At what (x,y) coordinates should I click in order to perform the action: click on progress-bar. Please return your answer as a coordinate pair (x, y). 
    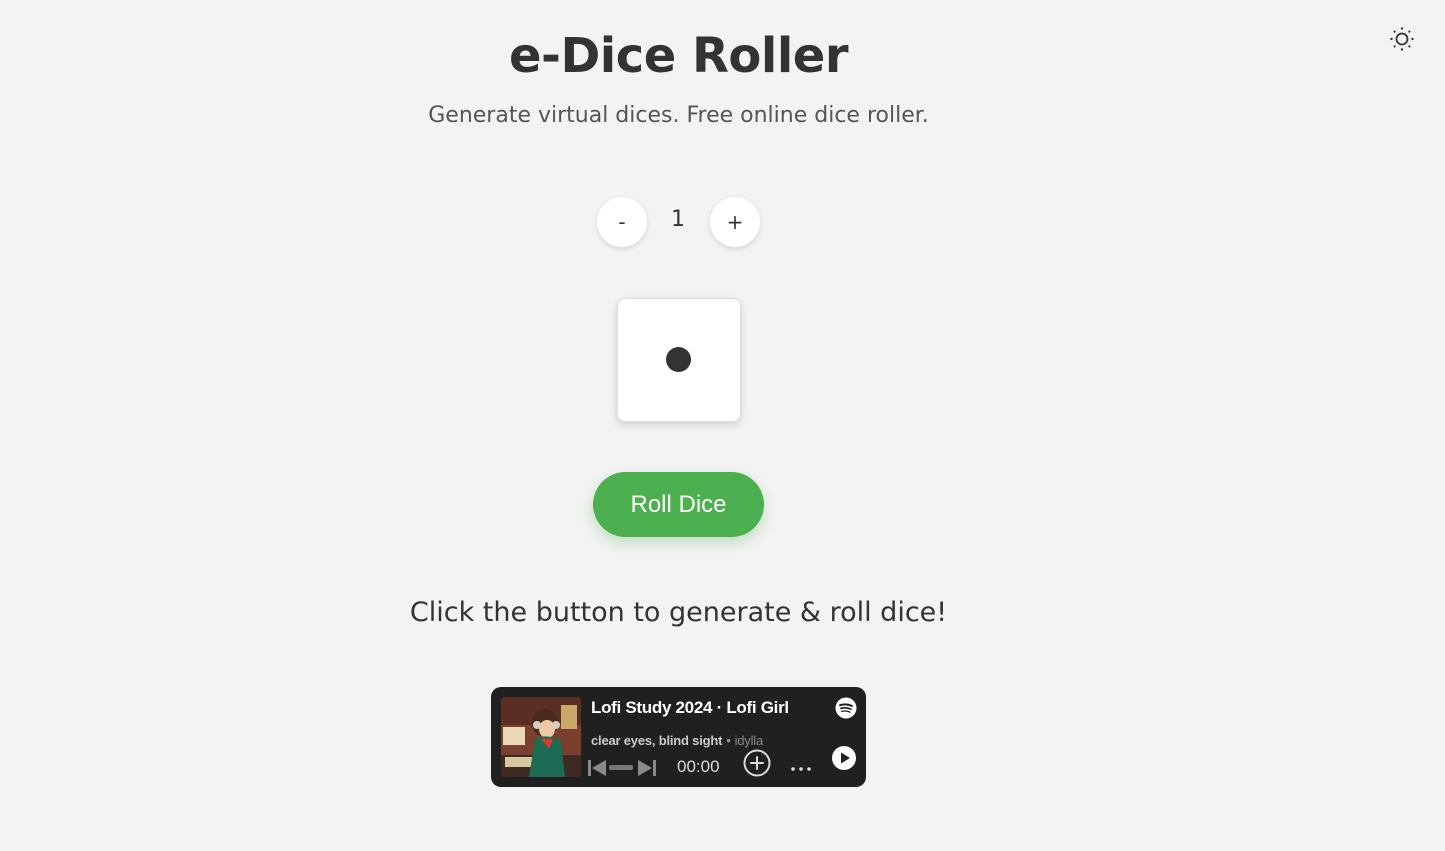
    Looking at the image, I should click on (621, 767).